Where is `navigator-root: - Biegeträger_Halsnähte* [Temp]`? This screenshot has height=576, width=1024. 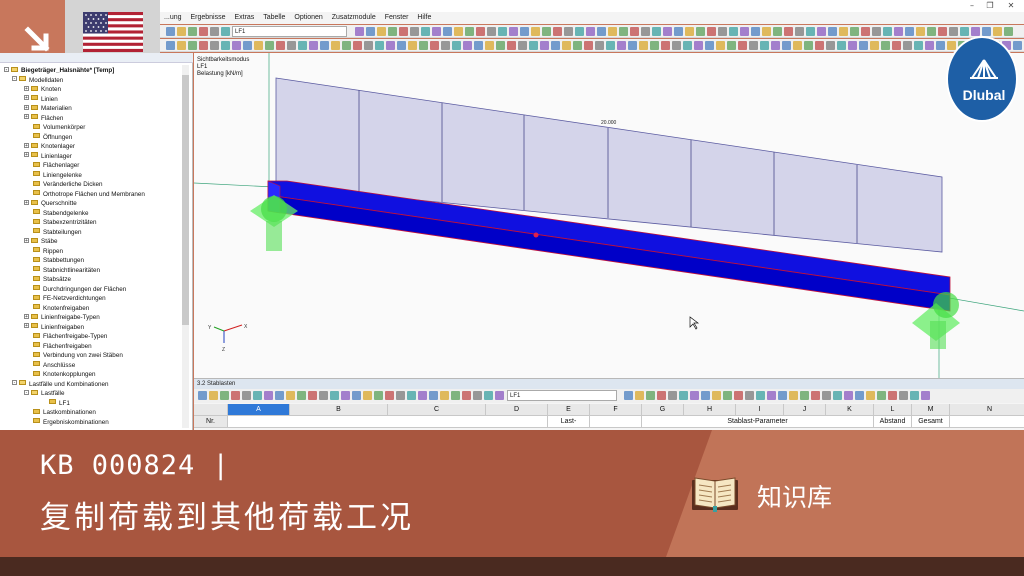
navigator-root: - Biegeträger_Halsnähte* [Temp] is located at coordinates (59, 71).